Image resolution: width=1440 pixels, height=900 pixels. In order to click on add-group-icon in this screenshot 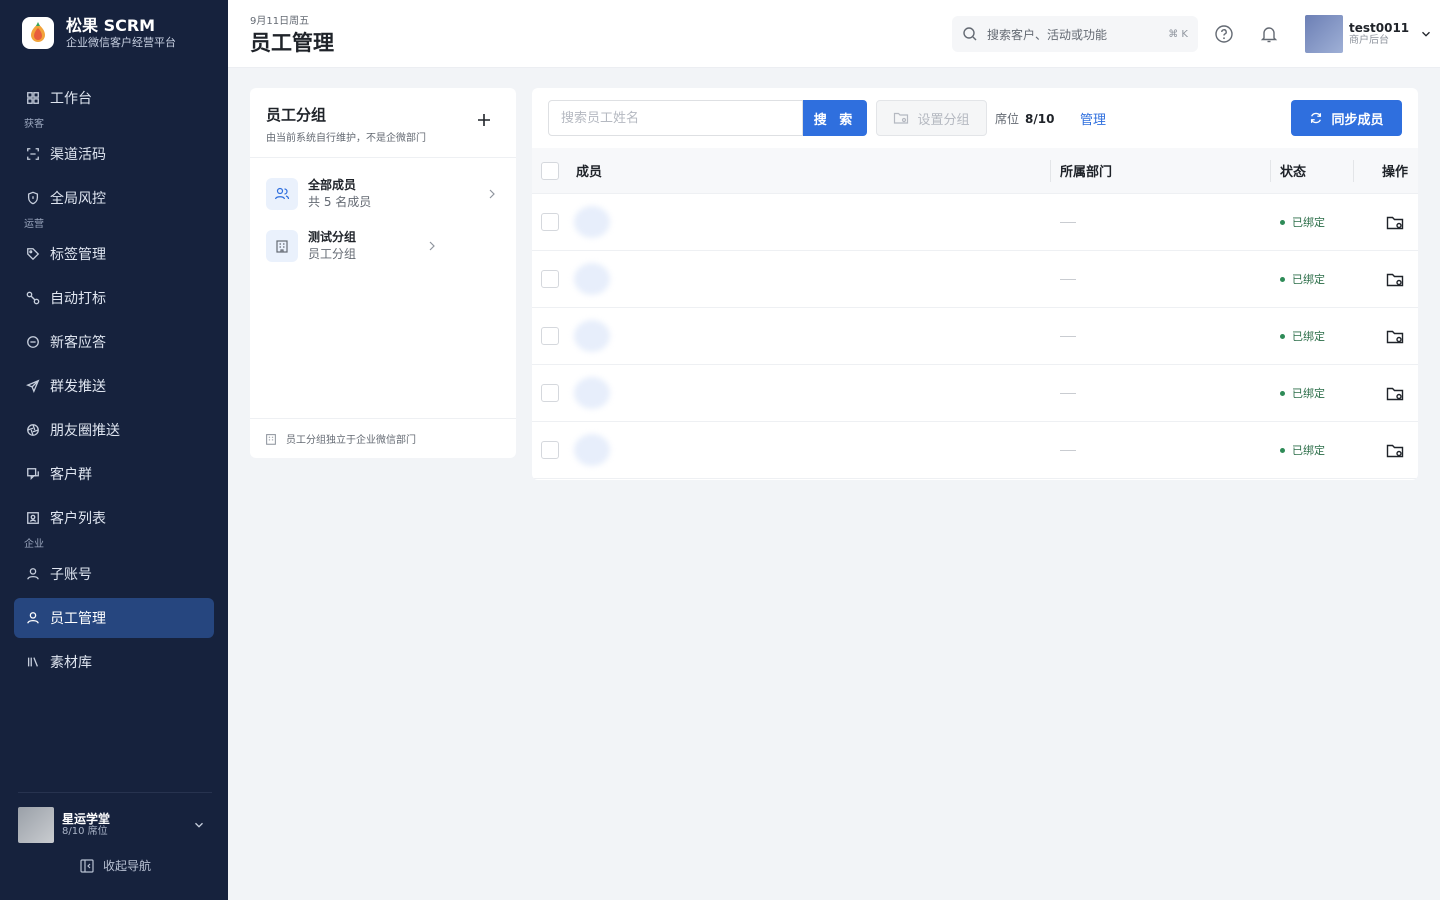, I will do `click(484, 120)`.